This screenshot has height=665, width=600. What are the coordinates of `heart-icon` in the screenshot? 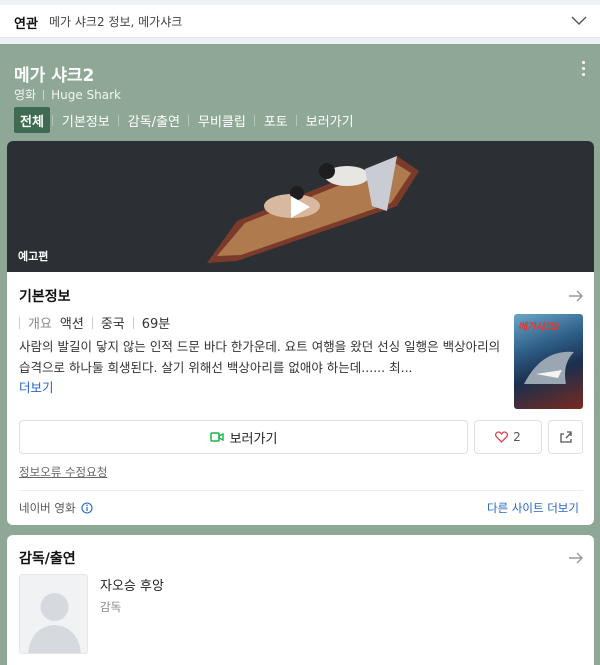 It's located at (502, 437).